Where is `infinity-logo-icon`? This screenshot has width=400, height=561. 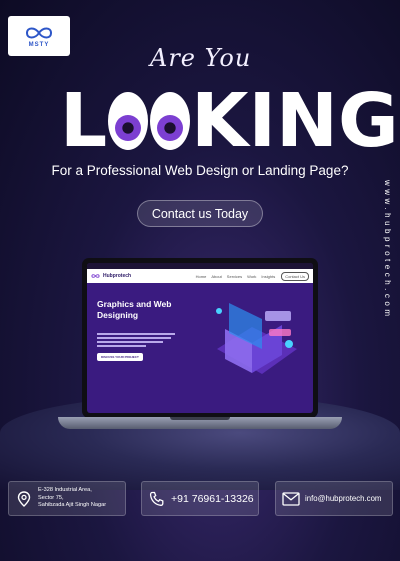 infinity-logo-icon is located at coordinates (39, 32).